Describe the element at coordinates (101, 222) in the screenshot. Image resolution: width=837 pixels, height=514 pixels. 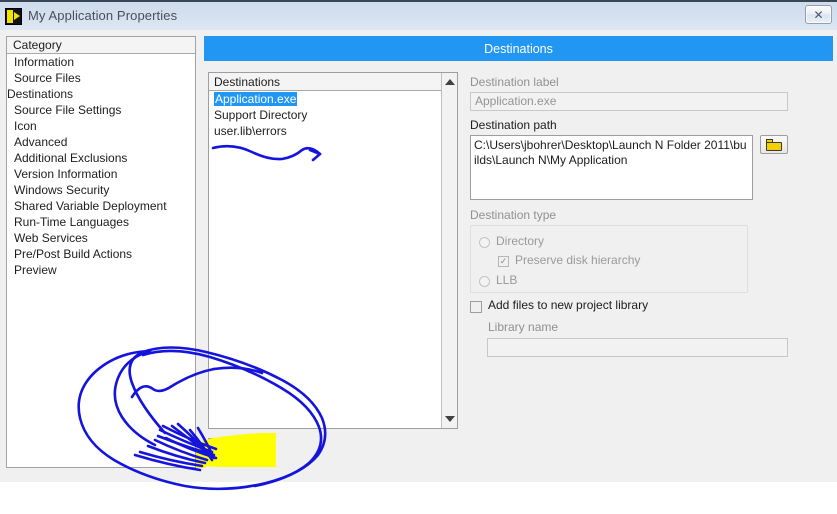
I see `sidebar-item-run-time-languages: Run-Time Languages` at that location.